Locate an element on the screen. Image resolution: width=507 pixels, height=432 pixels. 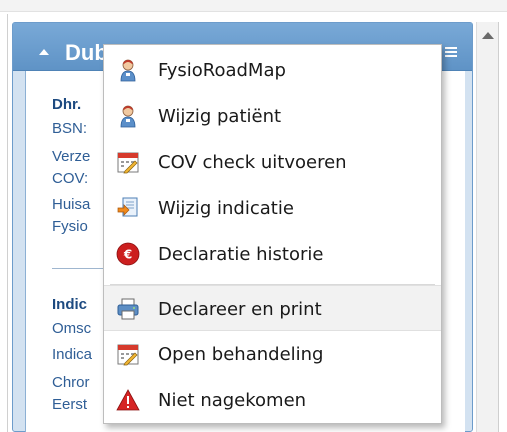
scrollbar-edge is located at coordinates (498, 227).